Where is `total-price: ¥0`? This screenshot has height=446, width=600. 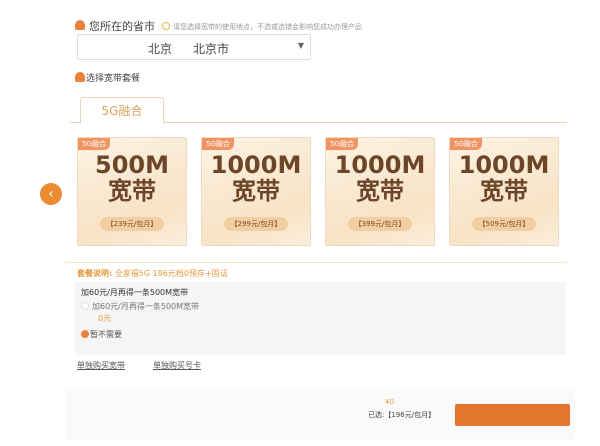 total-price: ¥0 is located at coordinates (389, 402).